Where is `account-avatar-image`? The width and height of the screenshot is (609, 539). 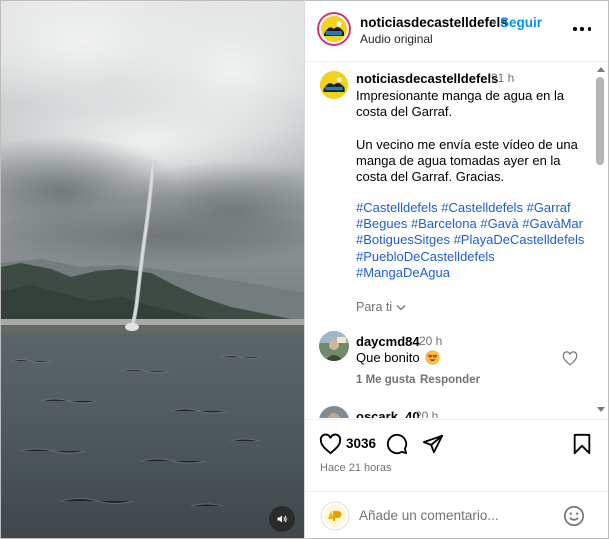
account-avatar-image is located at coordinates (334, 85).